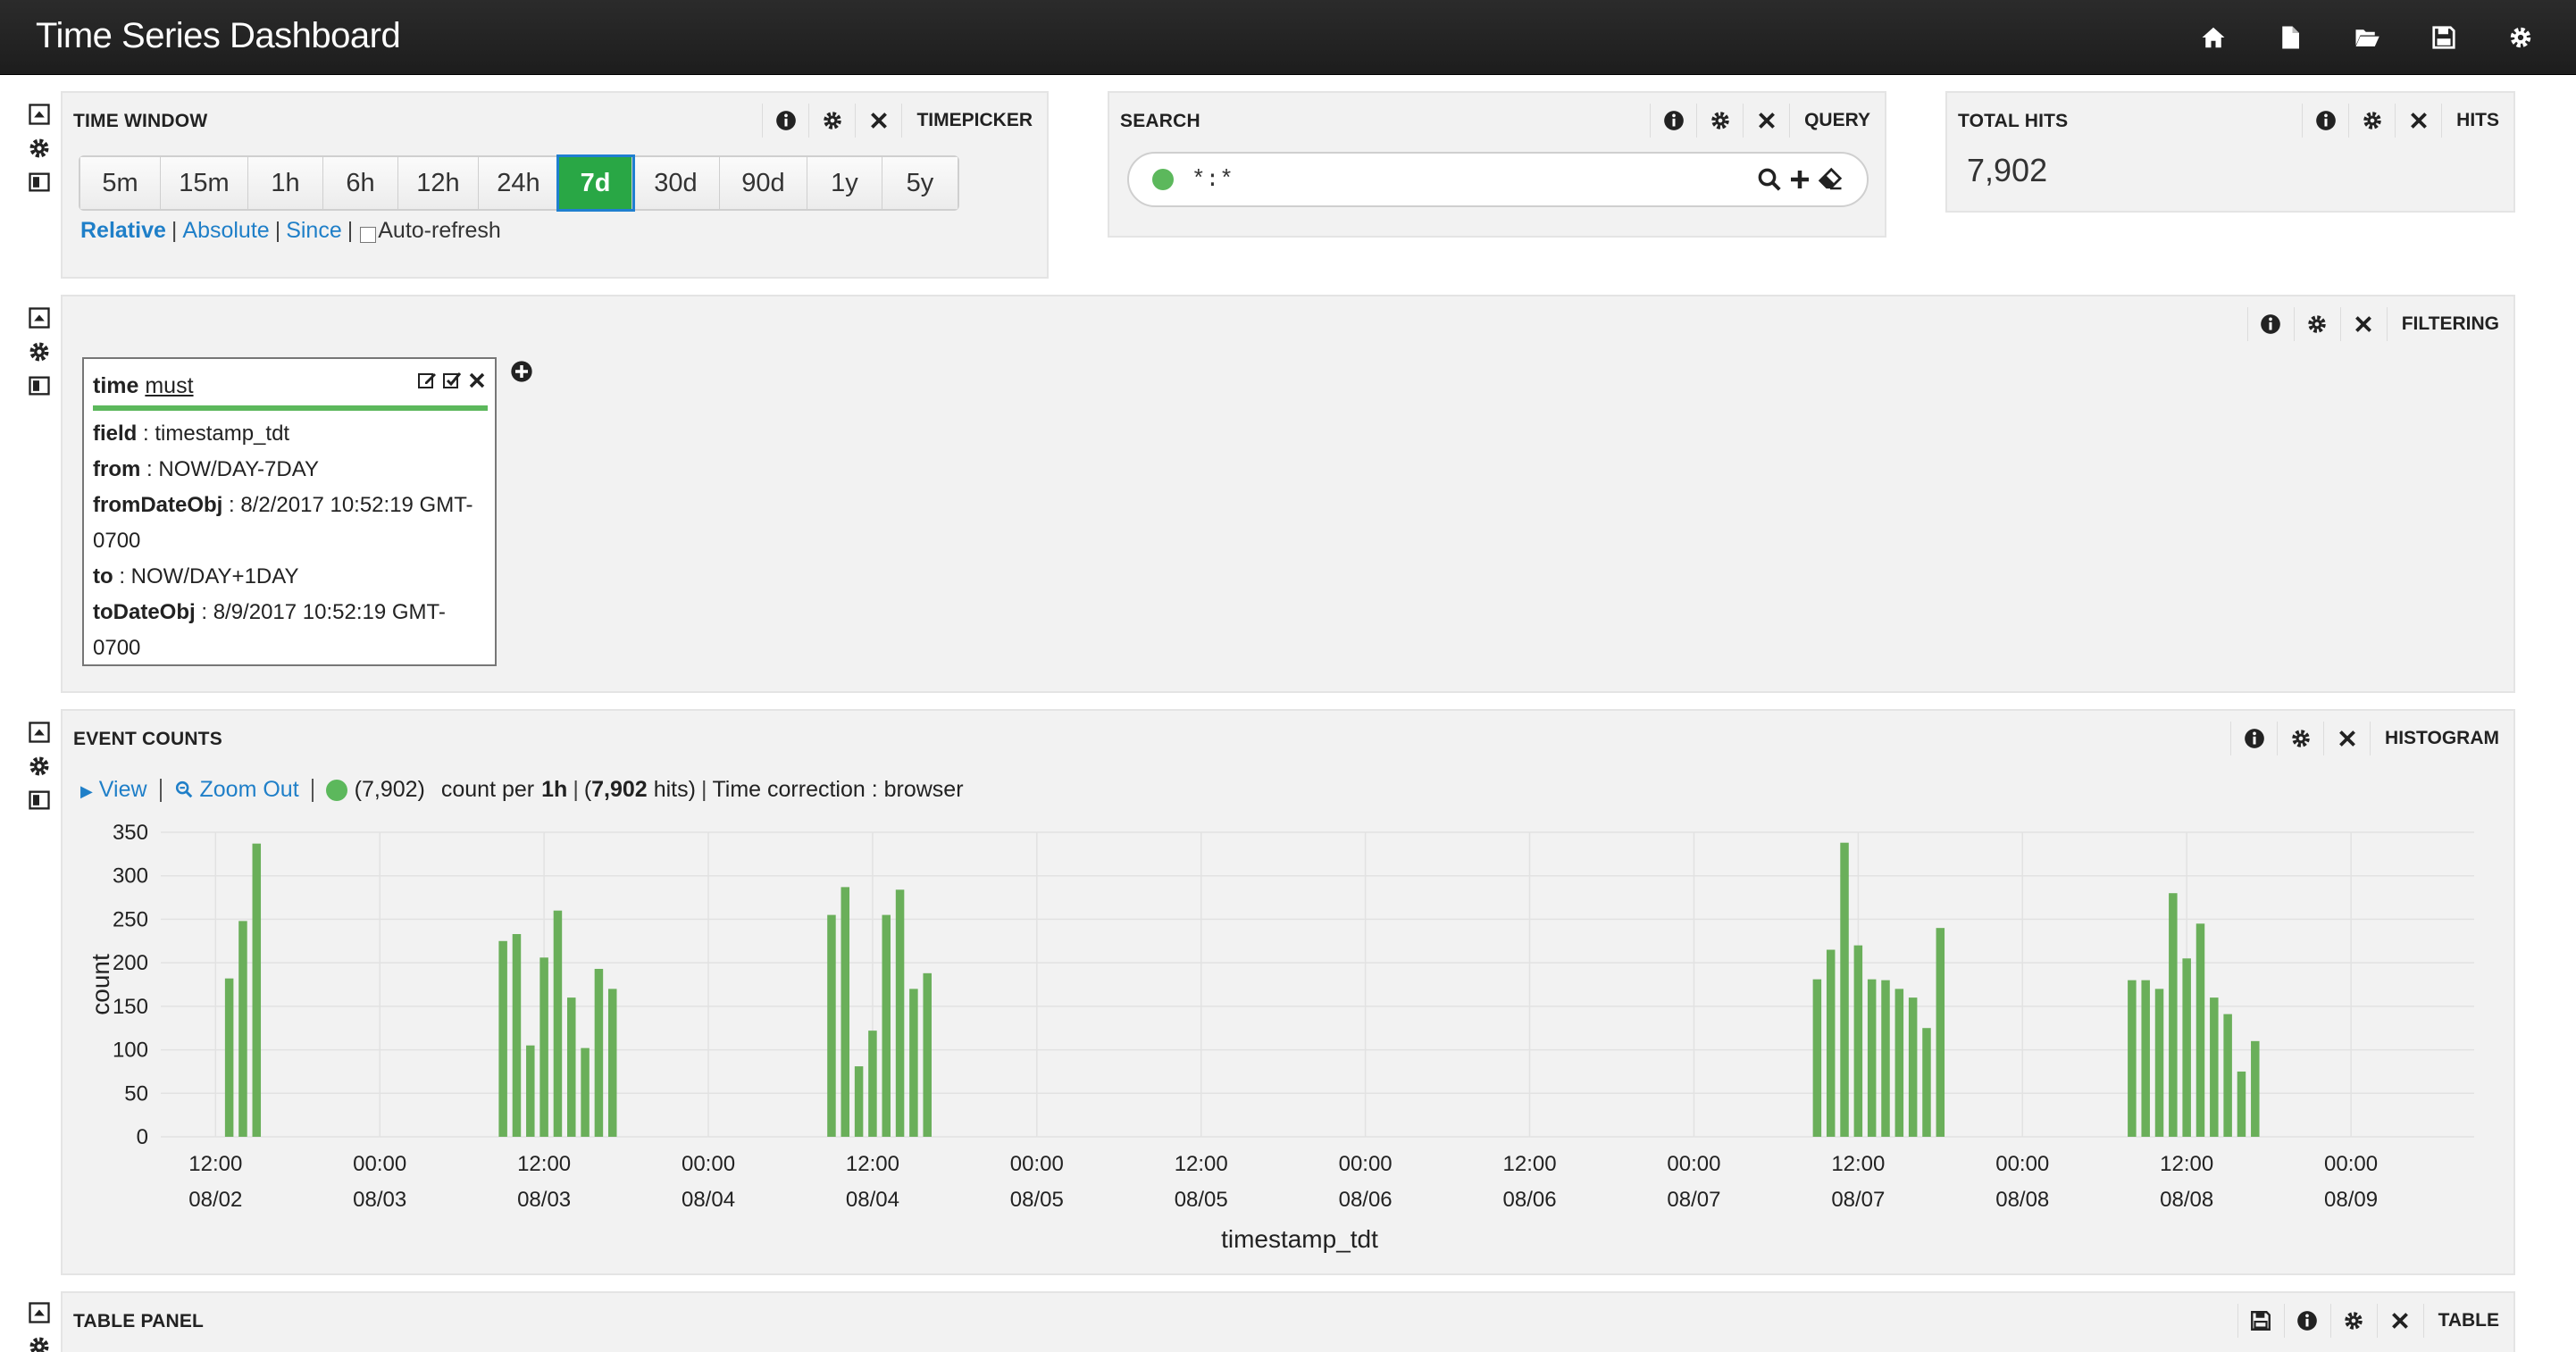  What do you see at coordinates (226, 231) in the screenshot?
I see `absolute-link: Absolute` at bounding box center [226, 231].